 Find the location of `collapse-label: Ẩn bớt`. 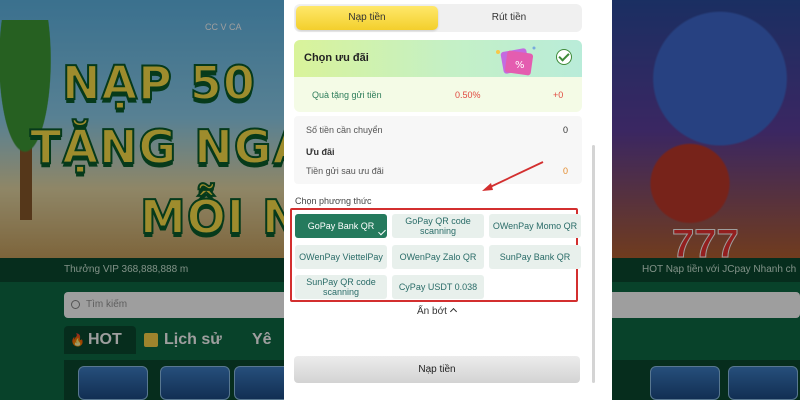

collapse-label: Ẩn bớt is located at coordinates (432, 311).